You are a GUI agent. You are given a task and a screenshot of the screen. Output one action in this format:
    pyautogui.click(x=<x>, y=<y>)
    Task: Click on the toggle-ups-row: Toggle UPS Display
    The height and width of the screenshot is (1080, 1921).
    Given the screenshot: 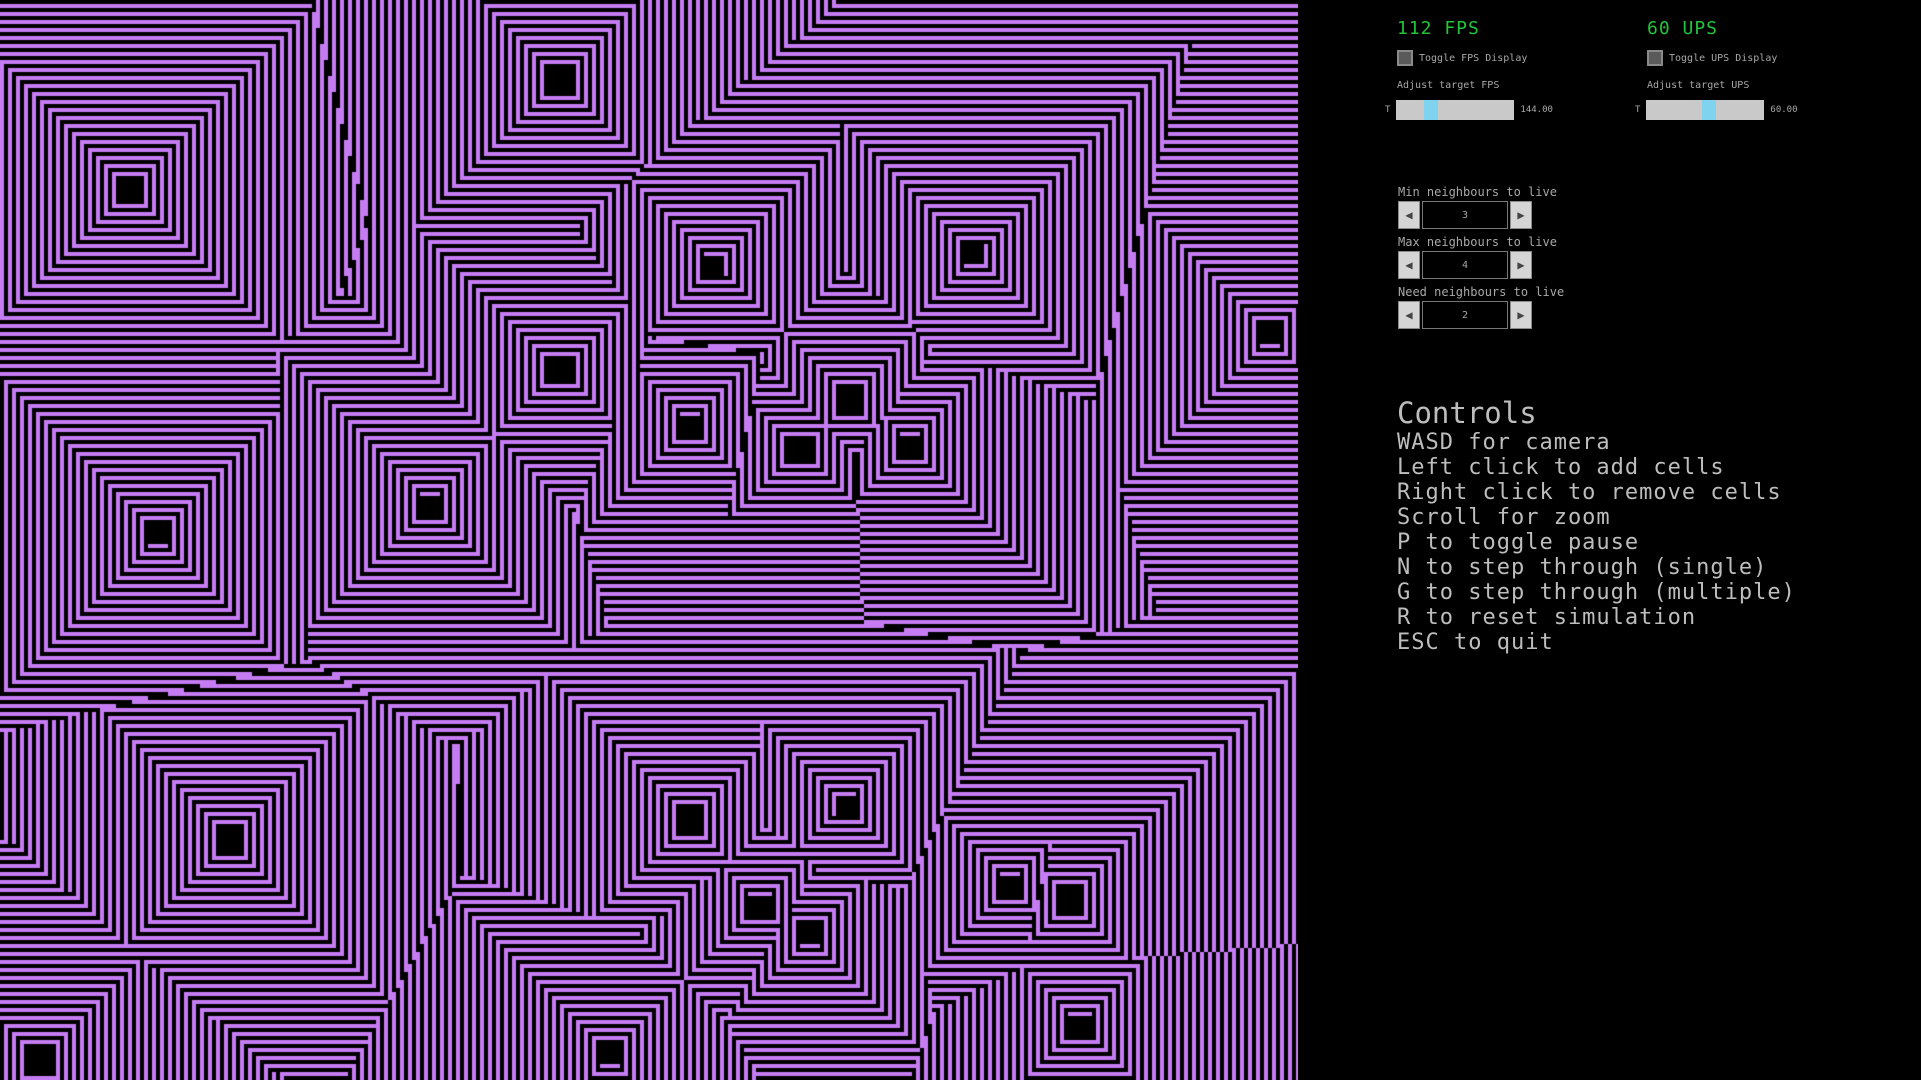 What is the action you would take?
    pyautogui.click(x=1712, y=58)
    